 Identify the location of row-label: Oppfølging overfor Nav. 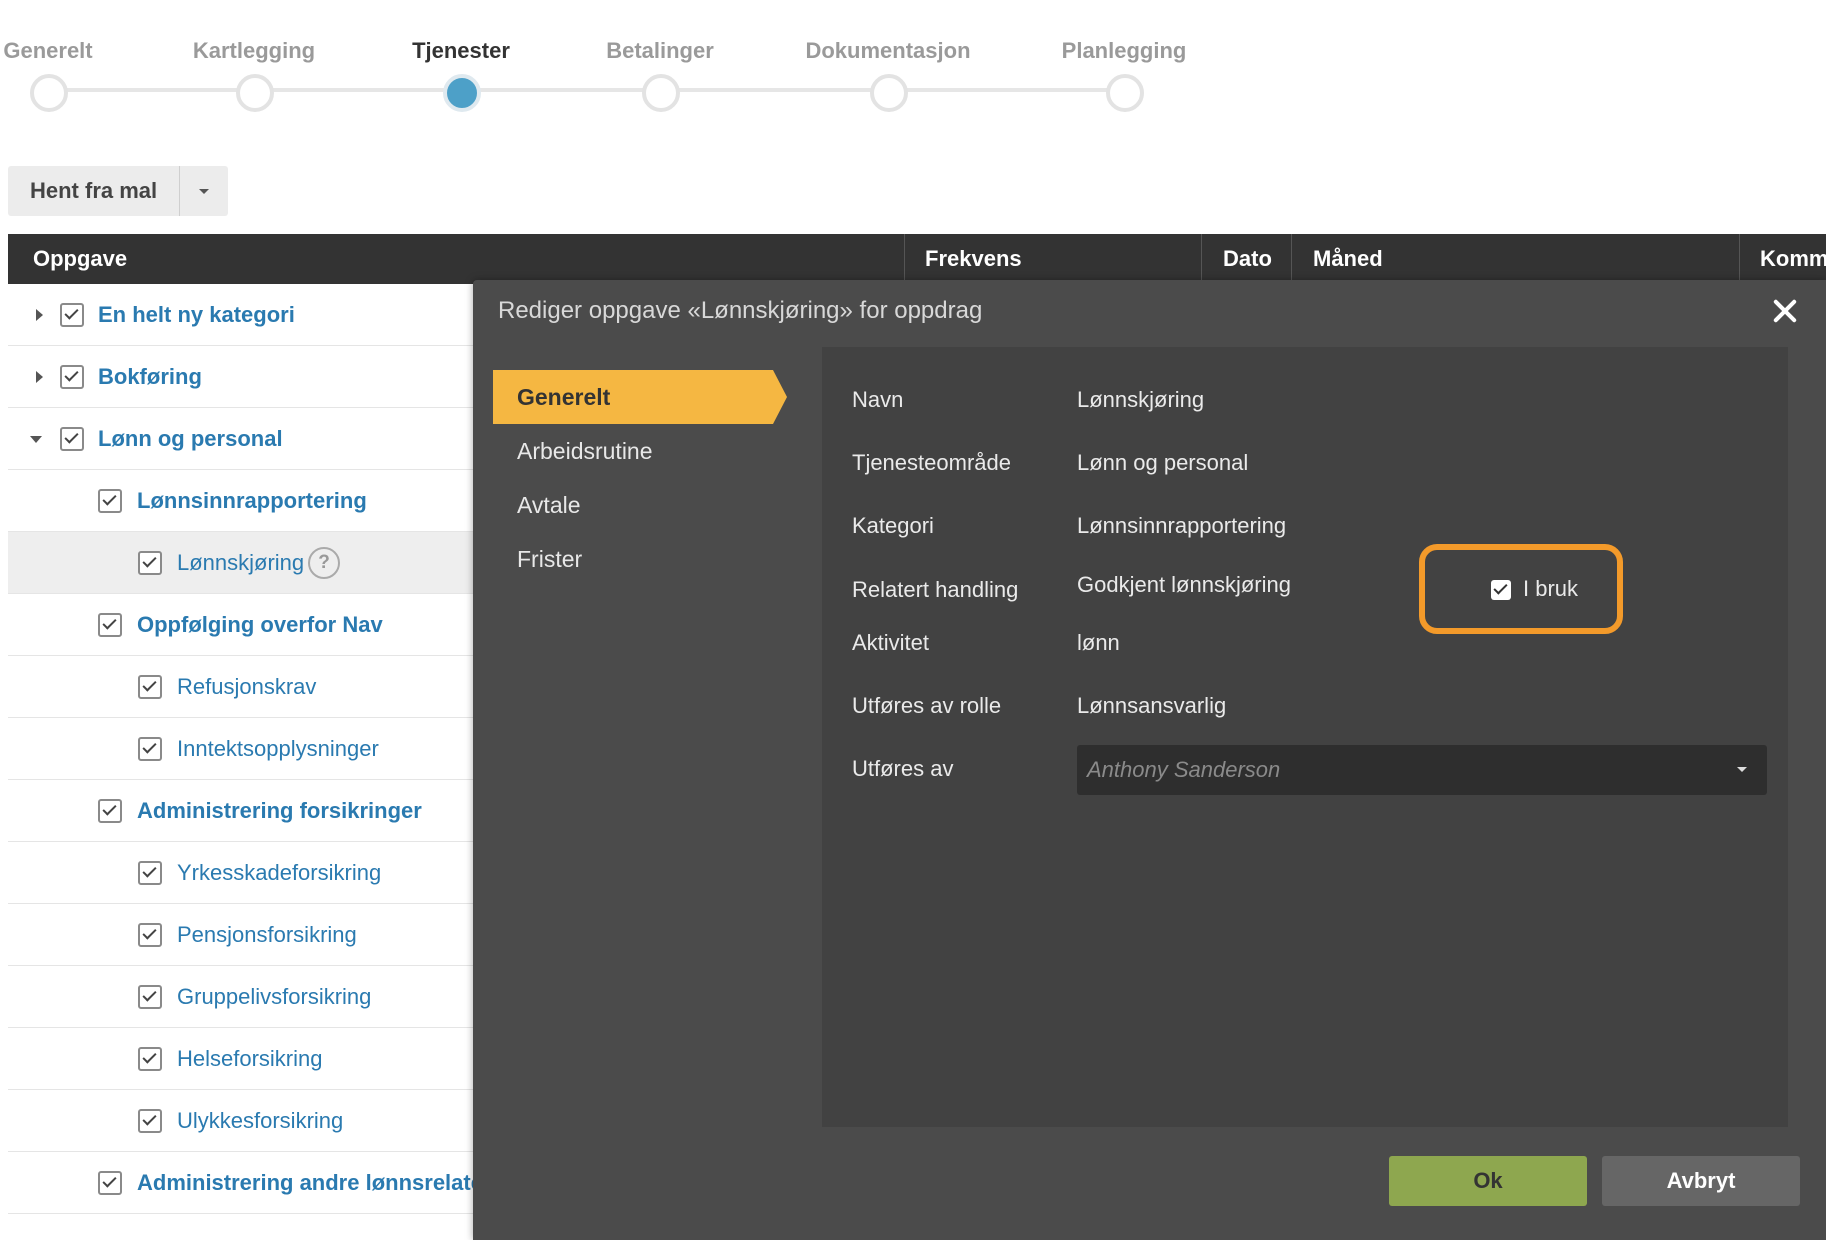
(260, 625).